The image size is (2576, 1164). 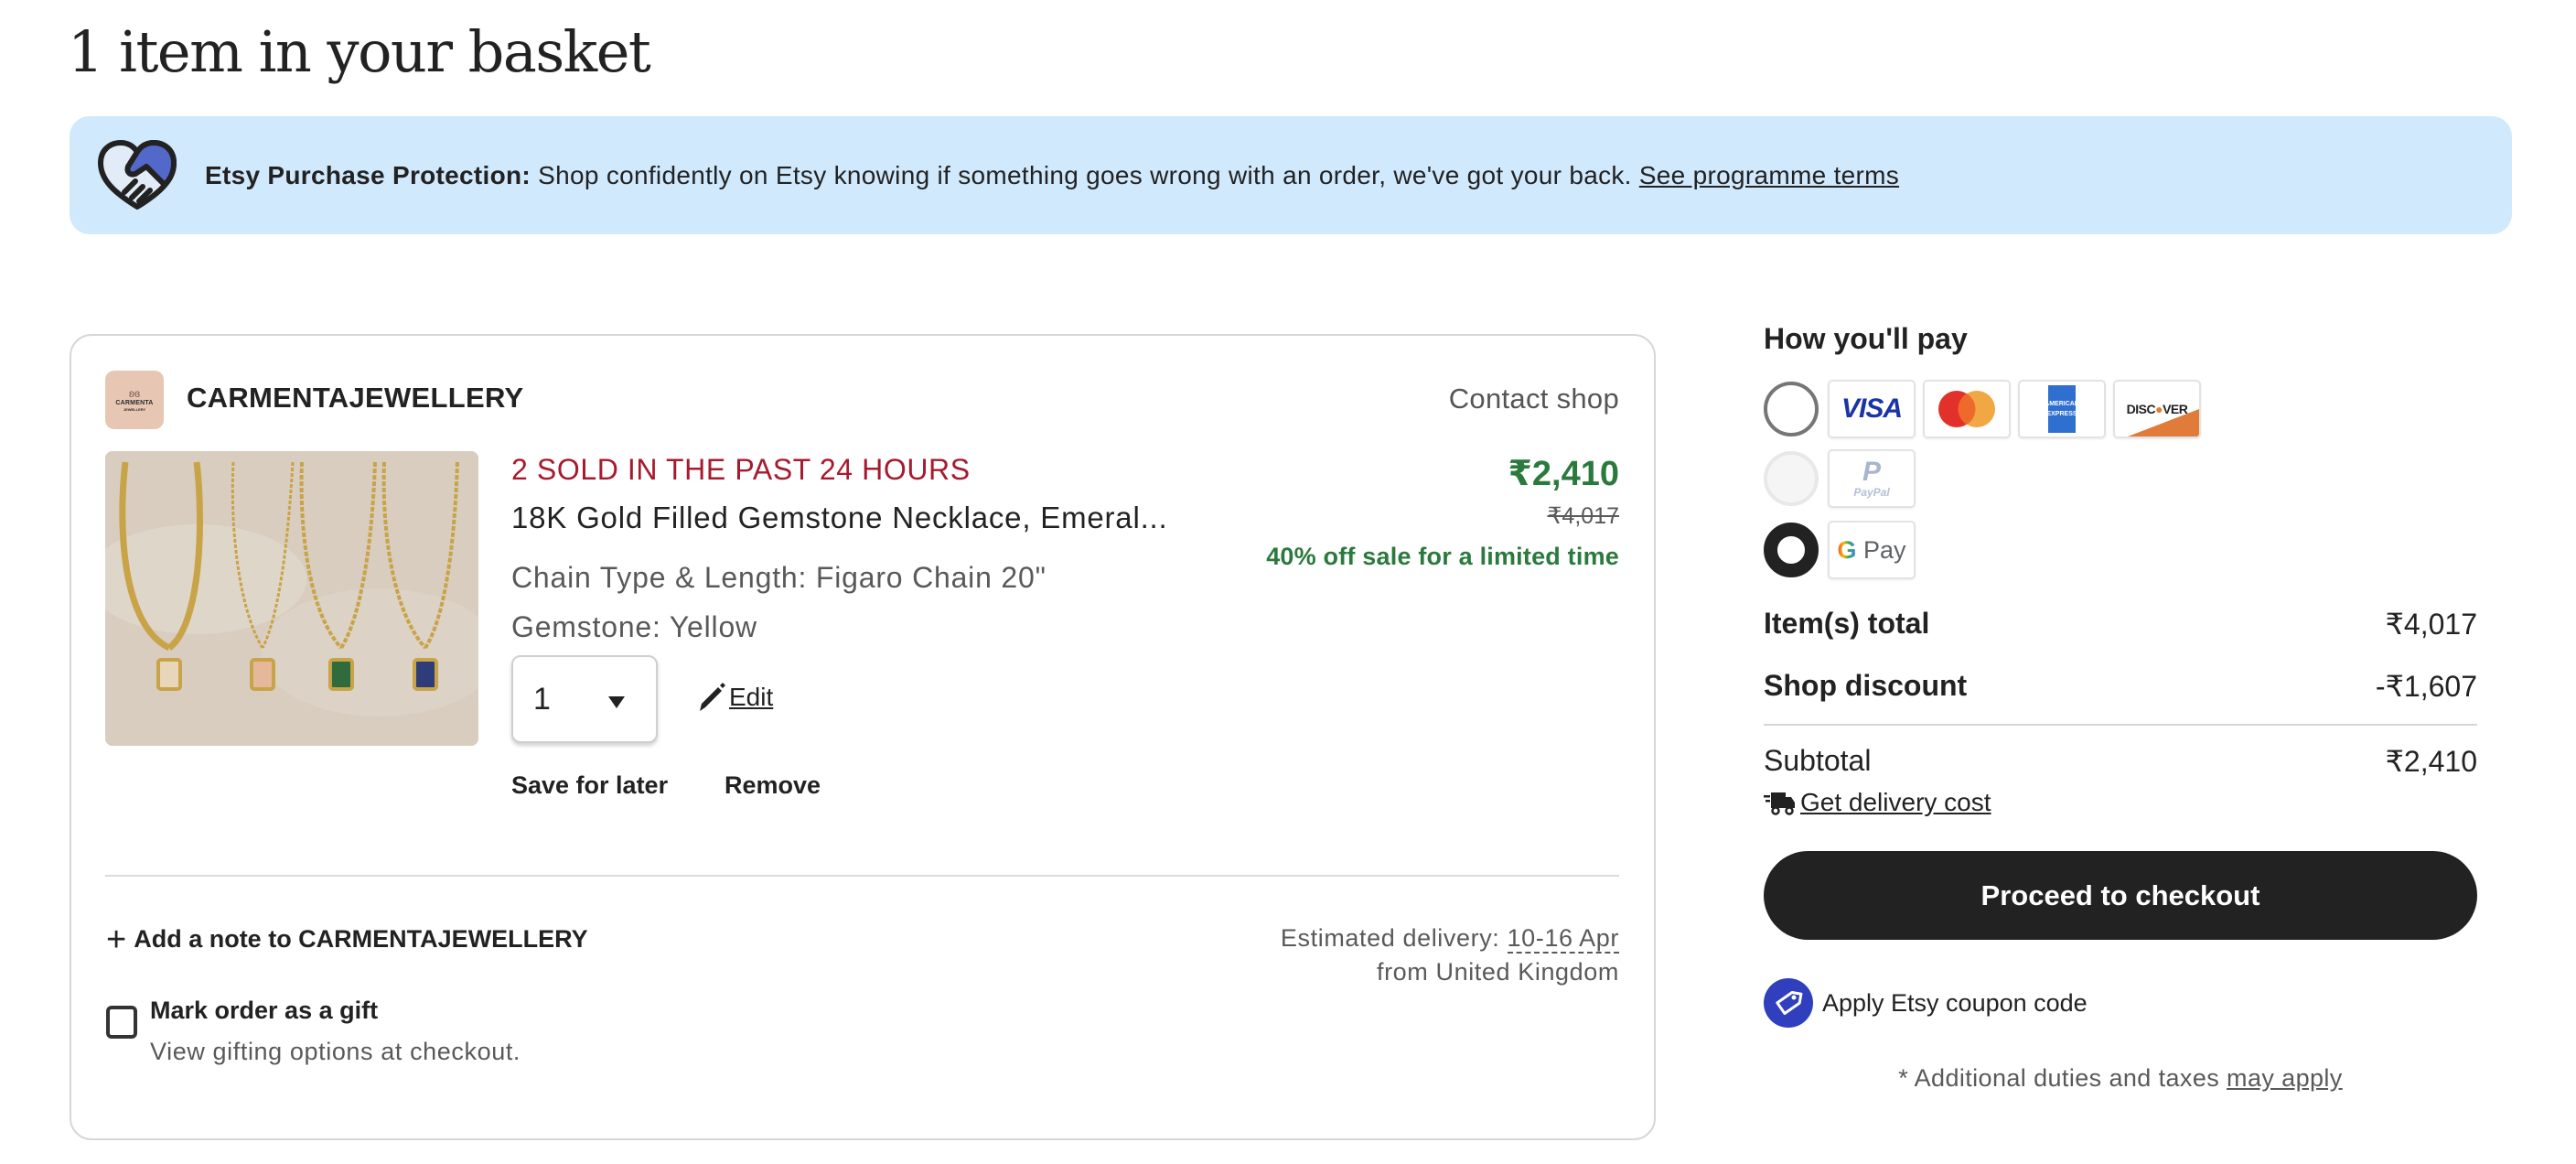 I want to click on quantity-value: 1, so click(x=542, y=699).